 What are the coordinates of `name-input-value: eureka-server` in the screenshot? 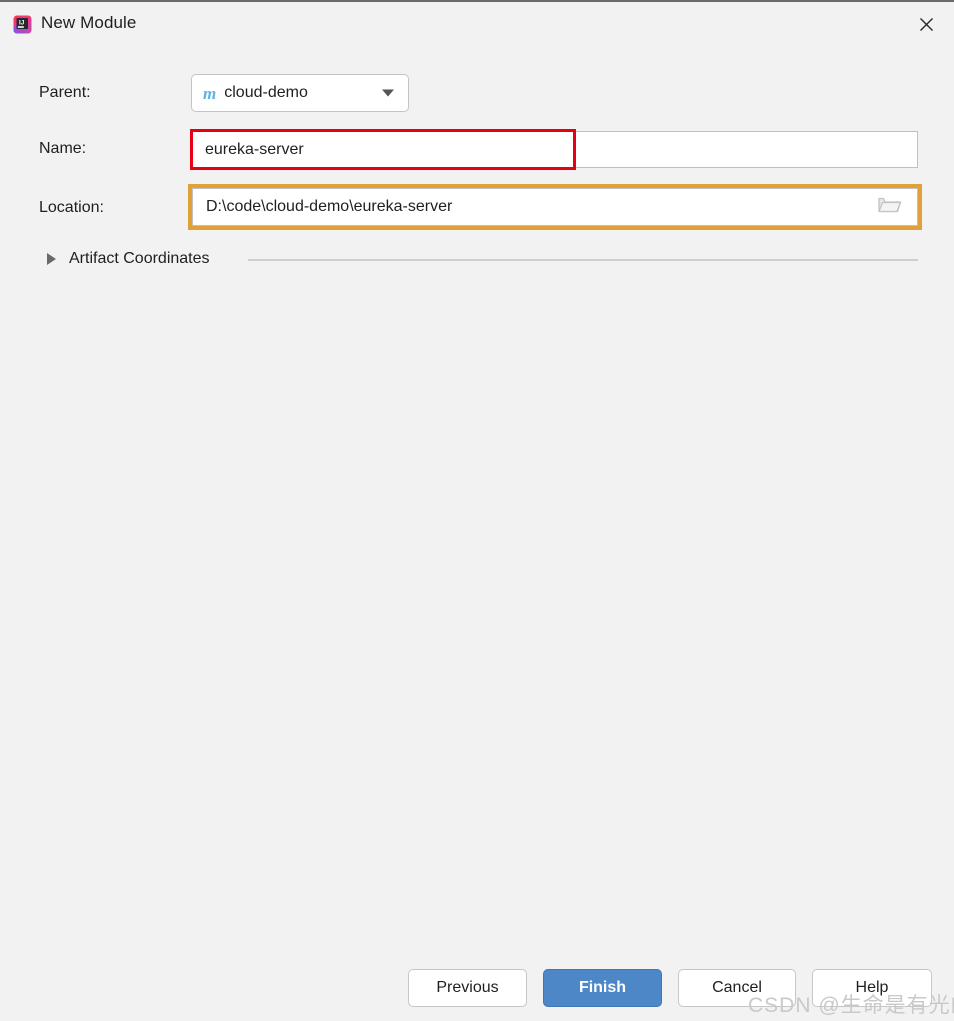 It's located at (254, 149).